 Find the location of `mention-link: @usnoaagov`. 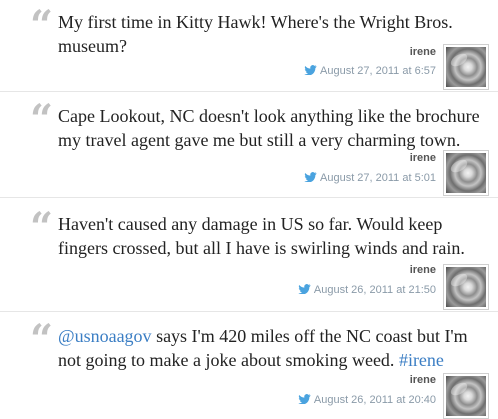

mention-link: @usnoaagov is located at coordinates (105, 336).